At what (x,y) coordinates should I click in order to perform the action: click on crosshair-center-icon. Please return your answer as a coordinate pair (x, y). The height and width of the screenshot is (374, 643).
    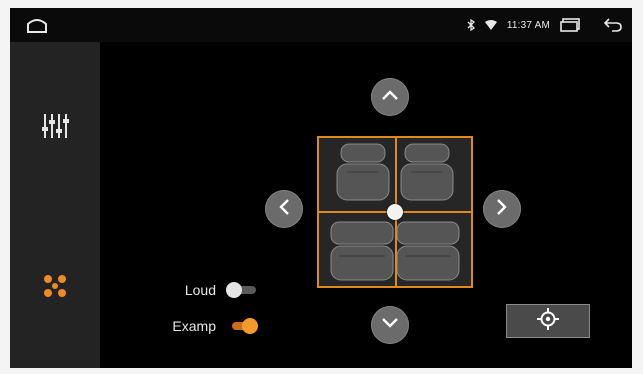
    Looking at the image, I should click on (548, 321).